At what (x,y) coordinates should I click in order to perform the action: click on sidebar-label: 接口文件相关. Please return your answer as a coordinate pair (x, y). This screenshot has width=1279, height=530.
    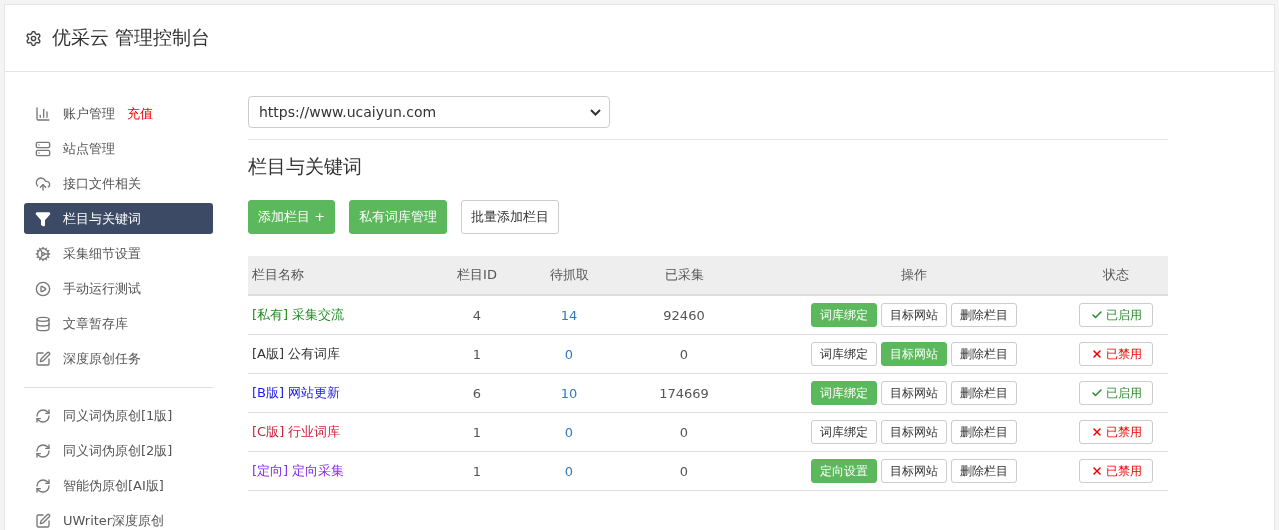
    Looking at the image, I should click on (102, 183).